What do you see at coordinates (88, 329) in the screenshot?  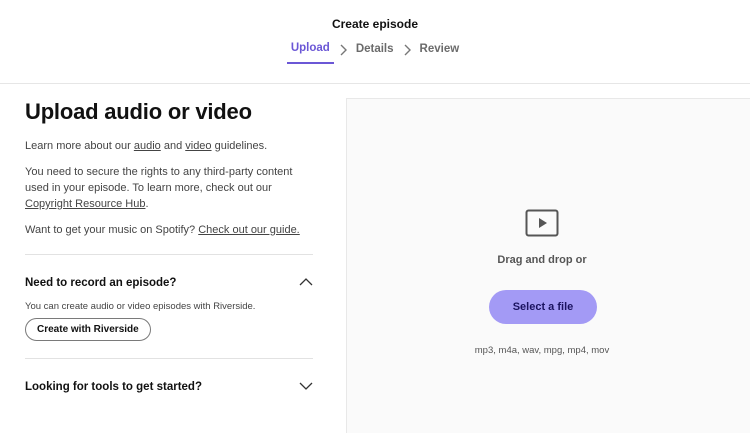 I see `create-with-riverside-button: Create with Riverside` at bounding box center [88, 329].